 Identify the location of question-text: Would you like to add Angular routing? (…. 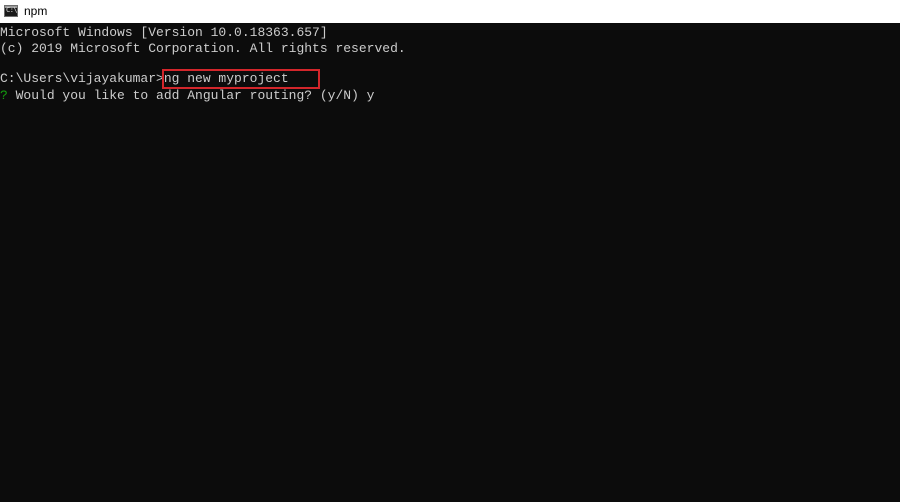
(191, 95).